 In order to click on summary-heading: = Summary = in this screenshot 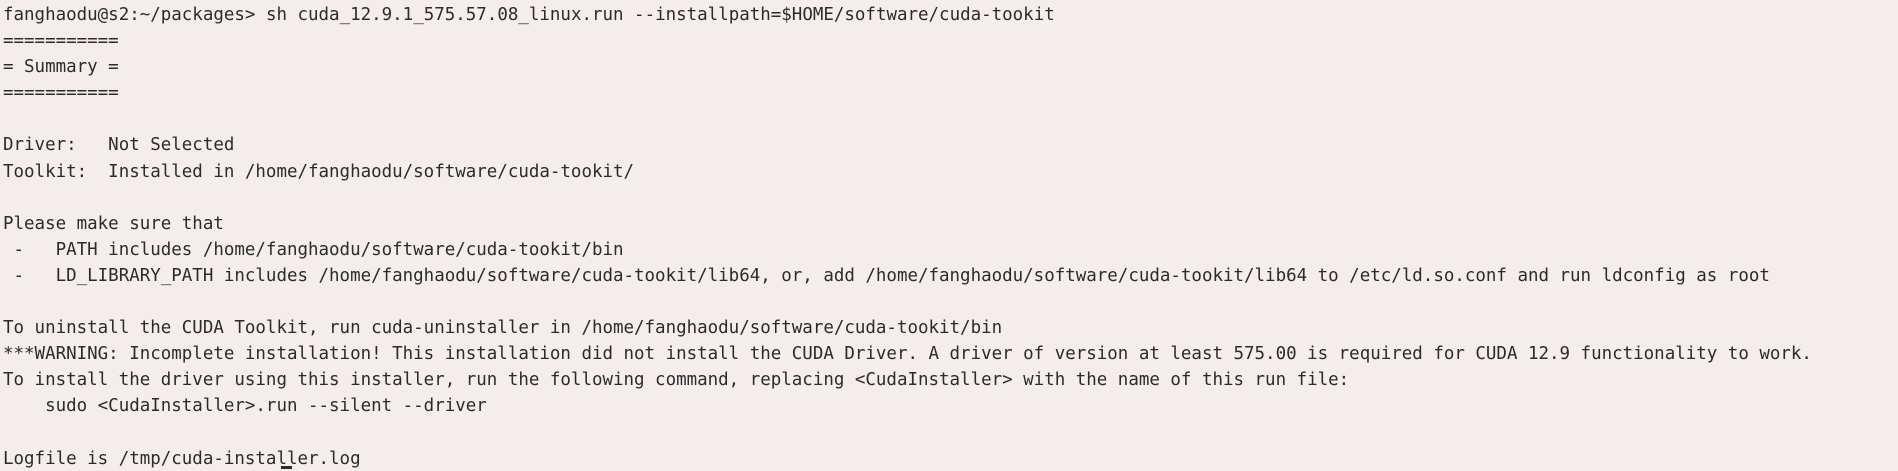, I will do `click(61, 67)`.